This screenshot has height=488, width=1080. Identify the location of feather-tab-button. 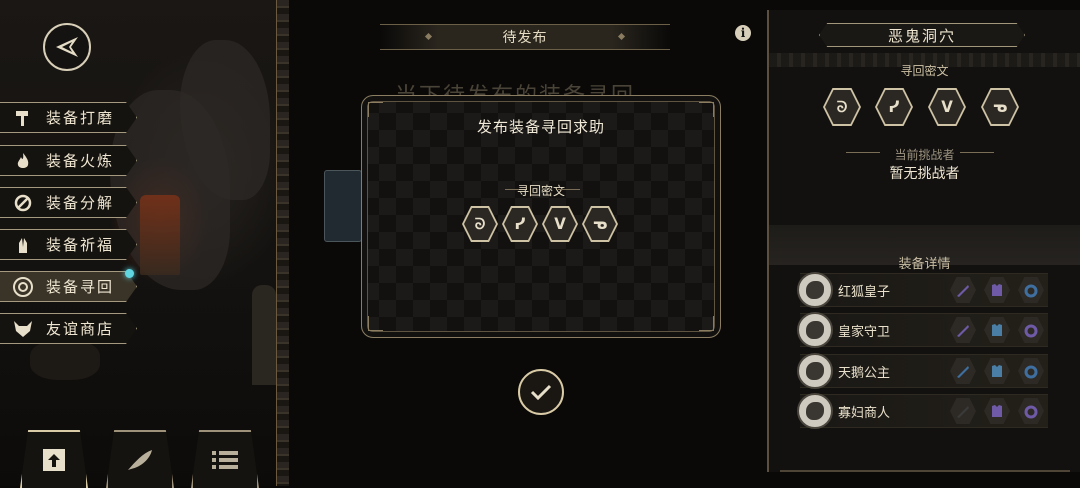
(140, 459).